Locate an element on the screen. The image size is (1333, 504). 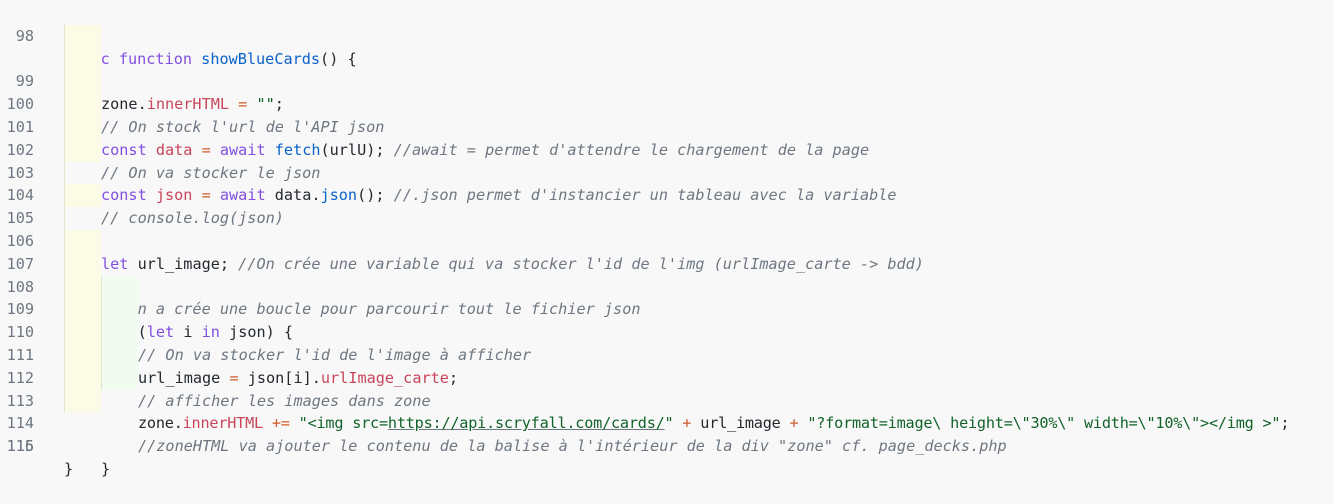
code-line: 116 } is located at coordinates (666, 445).